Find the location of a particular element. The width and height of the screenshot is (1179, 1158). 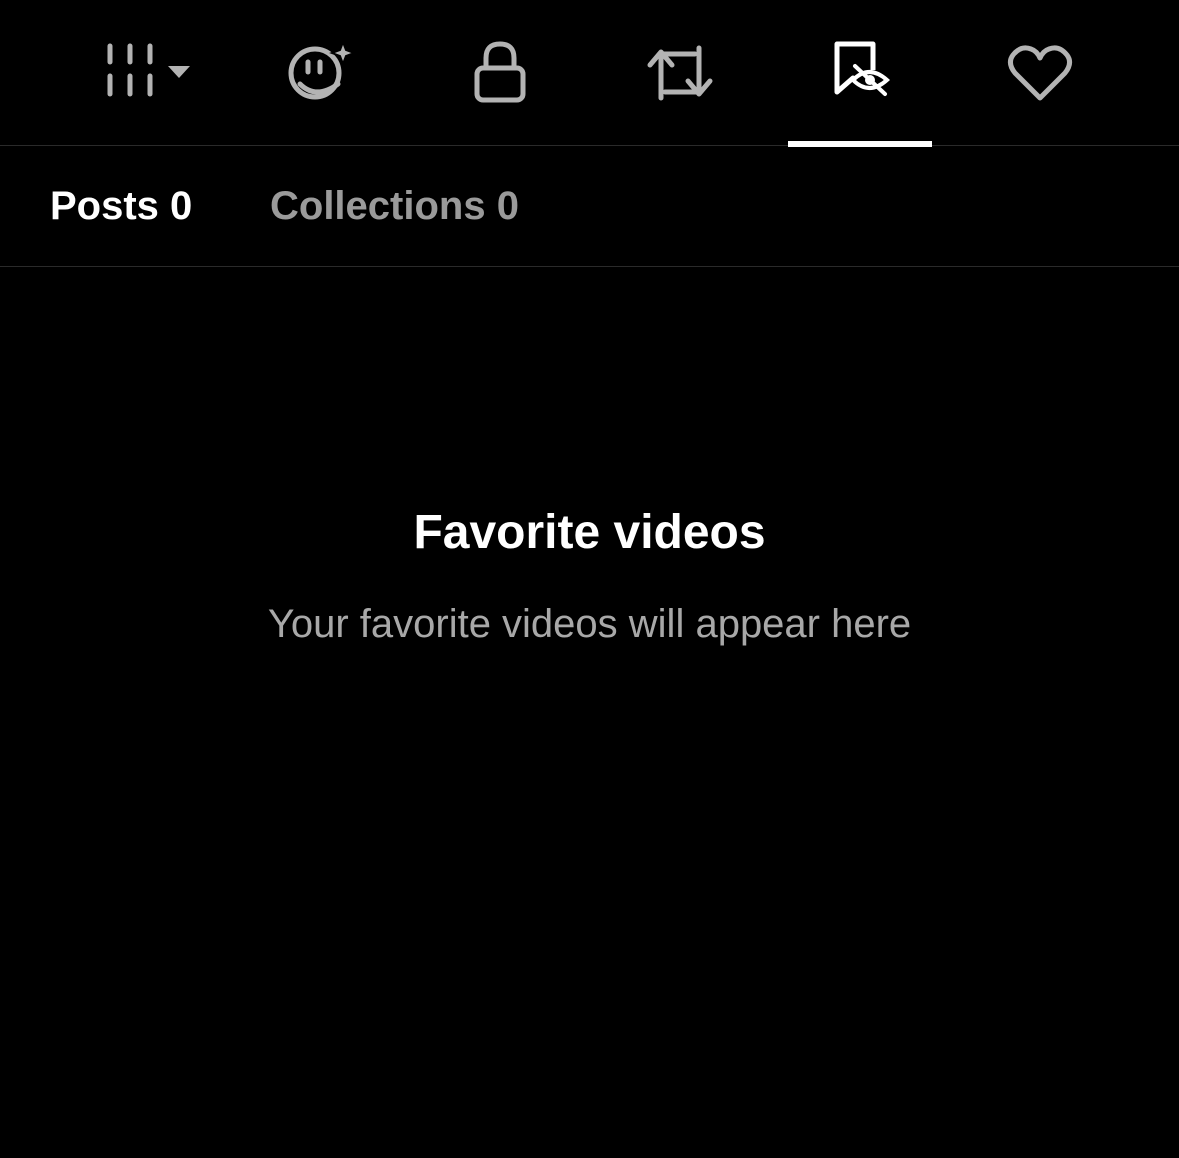

repost-icon is located at coordinates (680, 73).